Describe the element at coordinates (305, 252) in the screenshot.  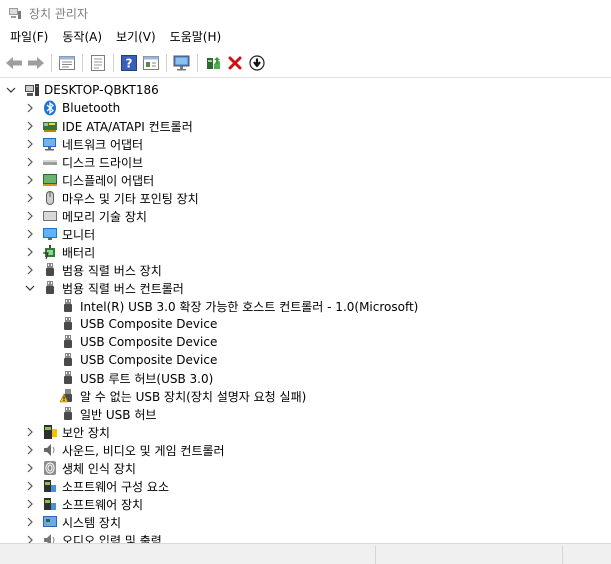
I see `tree-node: 배터리` at that location.